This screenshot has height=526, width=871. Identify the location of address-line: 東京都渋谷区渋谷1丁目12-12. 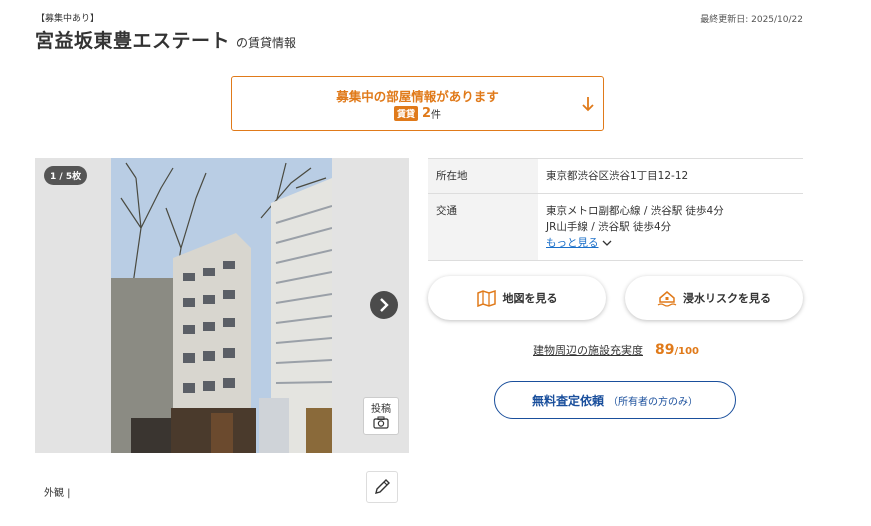
(617, 176).